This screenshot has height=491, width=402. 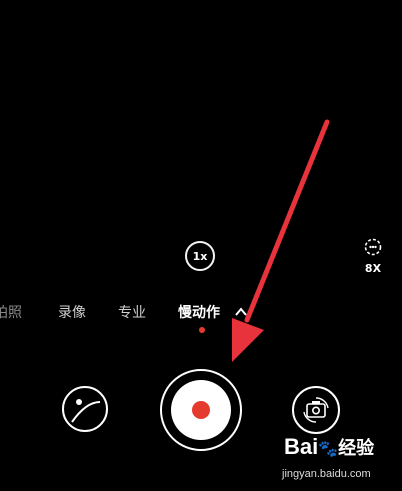 I want to click on mode-slow-motion: 慢动作, so click(x=199, y=313).